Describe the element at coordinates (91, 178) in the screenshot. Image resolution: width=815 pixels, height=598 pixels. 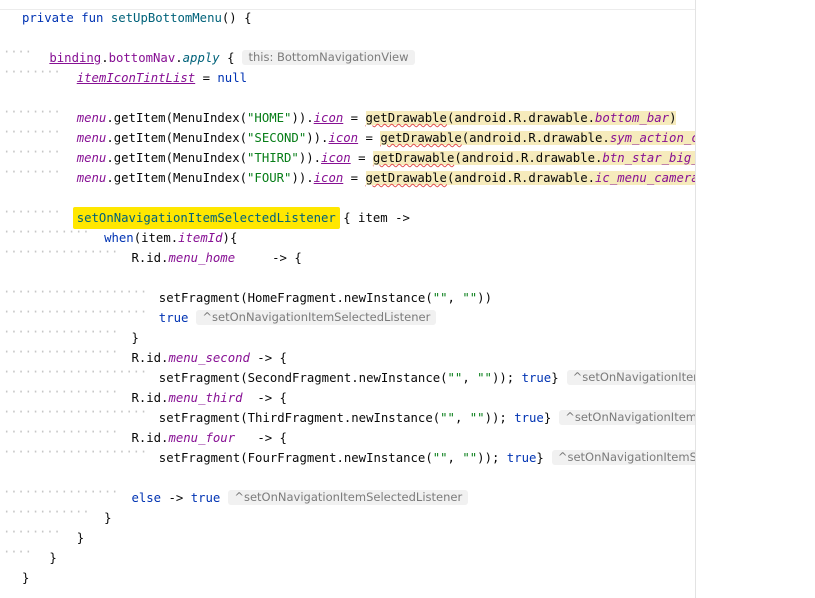
I see `code-token: menu` at that location.